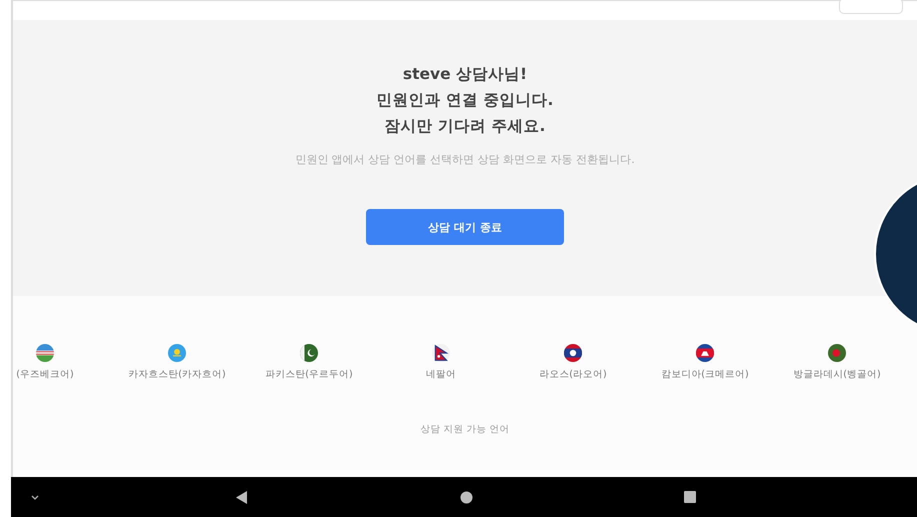 This screenshot has height=517, width=917. I want to click on language-label: 캄보디아(크메르어), so click(705, 374).